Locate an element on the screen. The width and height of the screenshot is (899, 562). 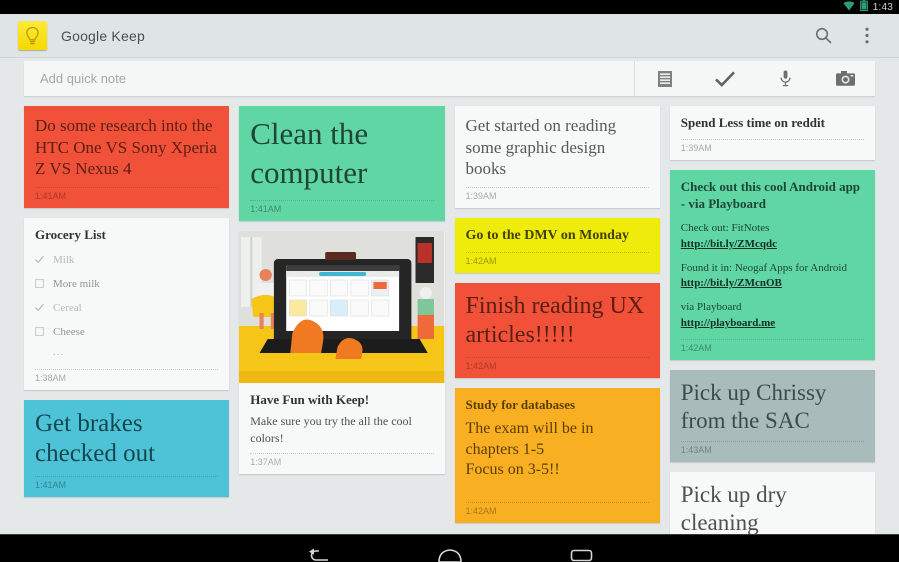
note-card: Pick up Chrissy from the SAC 1:43AM is located at coordinates (772, 416).